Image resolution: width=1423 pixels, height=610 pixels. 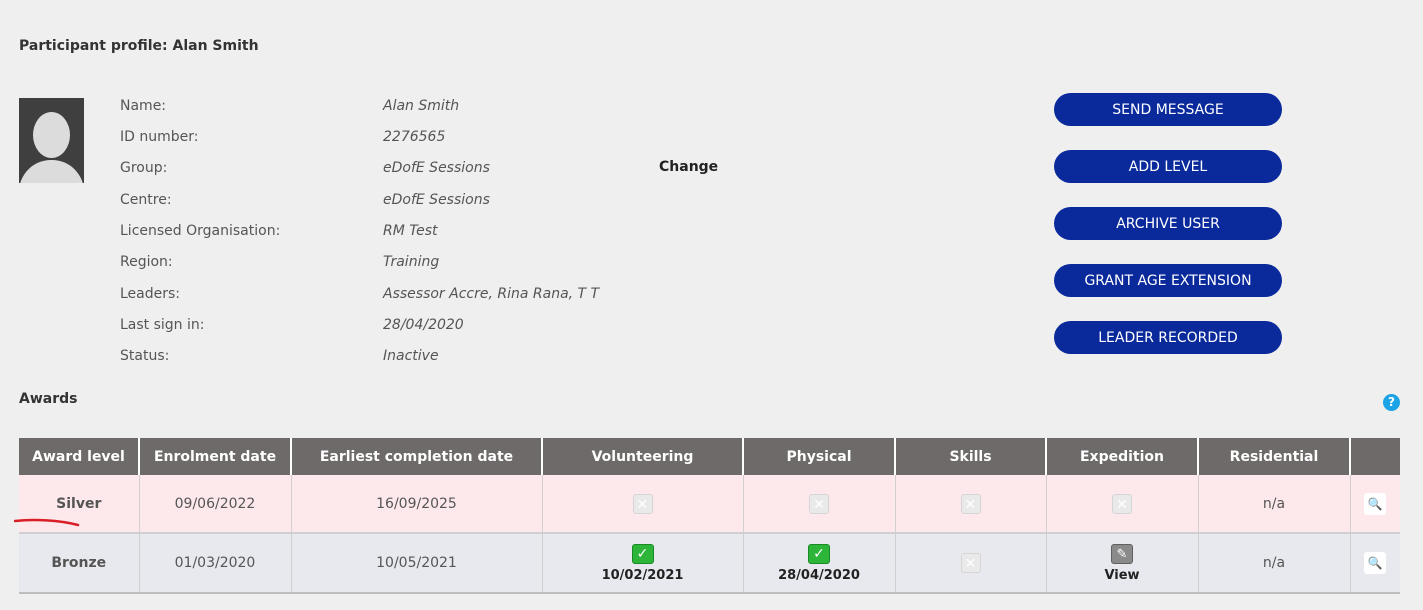 What do you see at coordinates (159, 137) in the screenshot?
I see `field-label: ID number:` at bounding box center [159, 137].